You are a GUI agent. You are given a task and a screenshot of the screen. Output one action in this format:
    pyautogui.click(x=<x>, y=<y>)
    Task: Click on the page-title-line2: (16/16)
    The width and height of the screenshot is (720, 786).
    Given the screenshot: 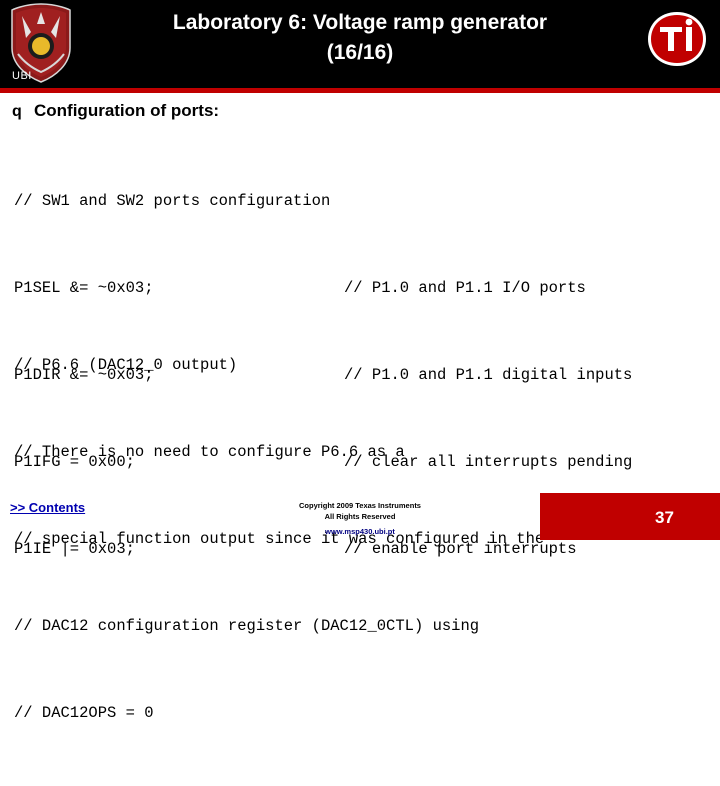 What is the action you would take?
    pyautogui.click(x=360, y=52)
    